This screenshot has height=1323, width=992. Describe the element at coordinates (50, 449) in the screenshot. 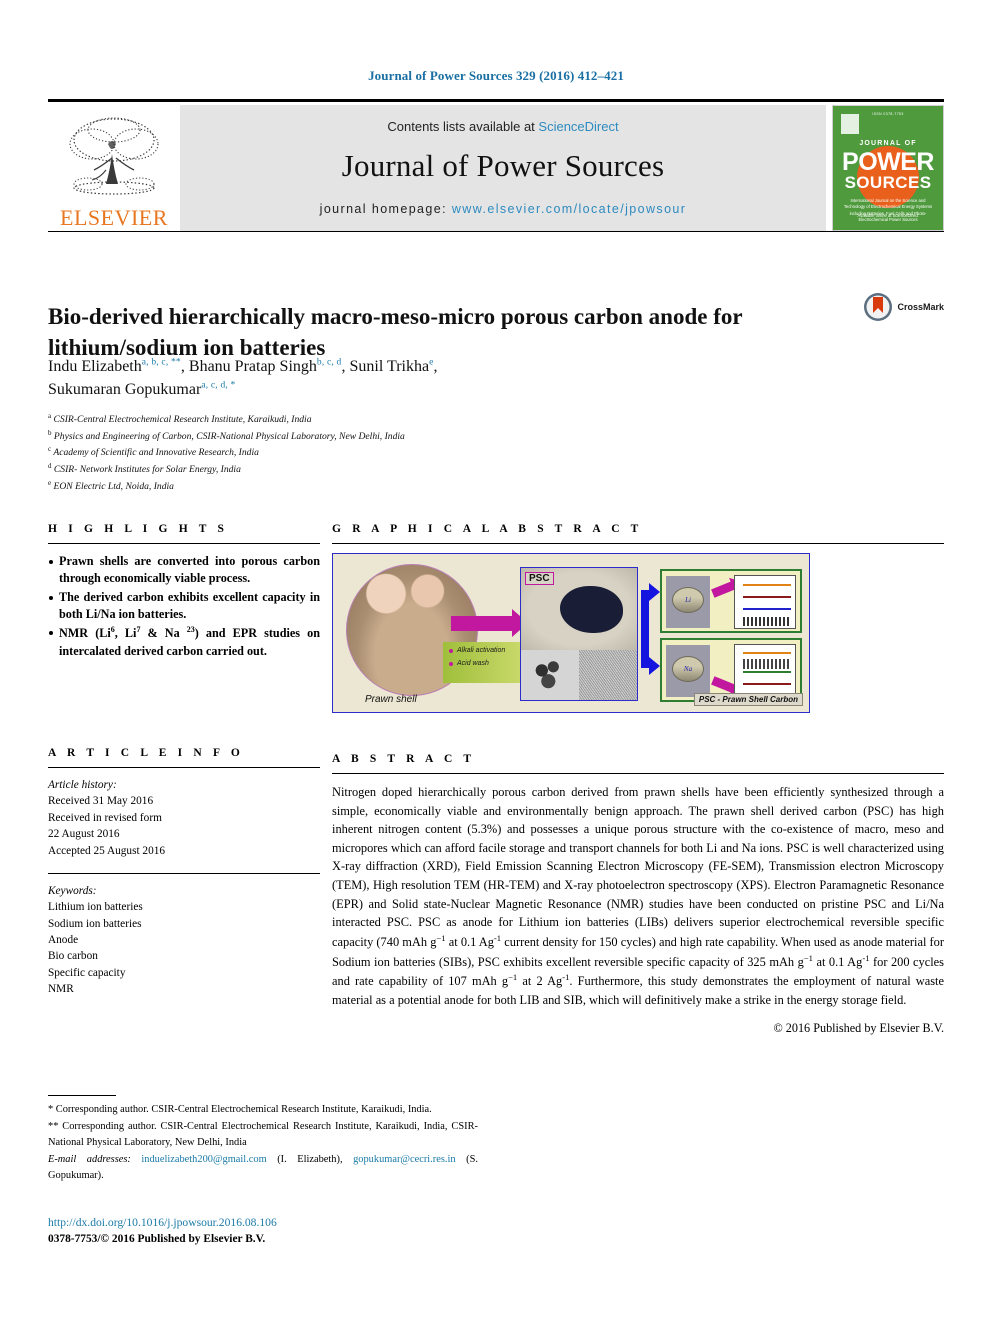

I see `affiliation-mark: c` at that location.